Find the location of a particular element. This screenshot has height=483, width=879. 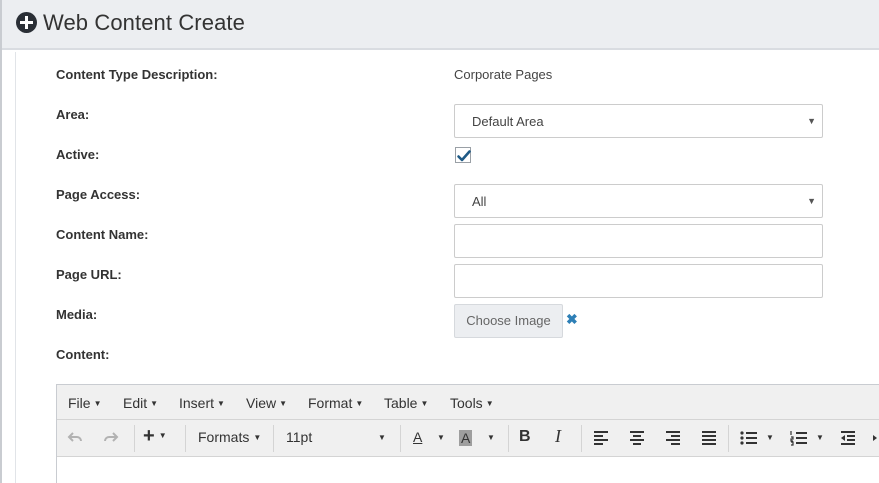

background-color-button: A is located at coordinates (466, 438).